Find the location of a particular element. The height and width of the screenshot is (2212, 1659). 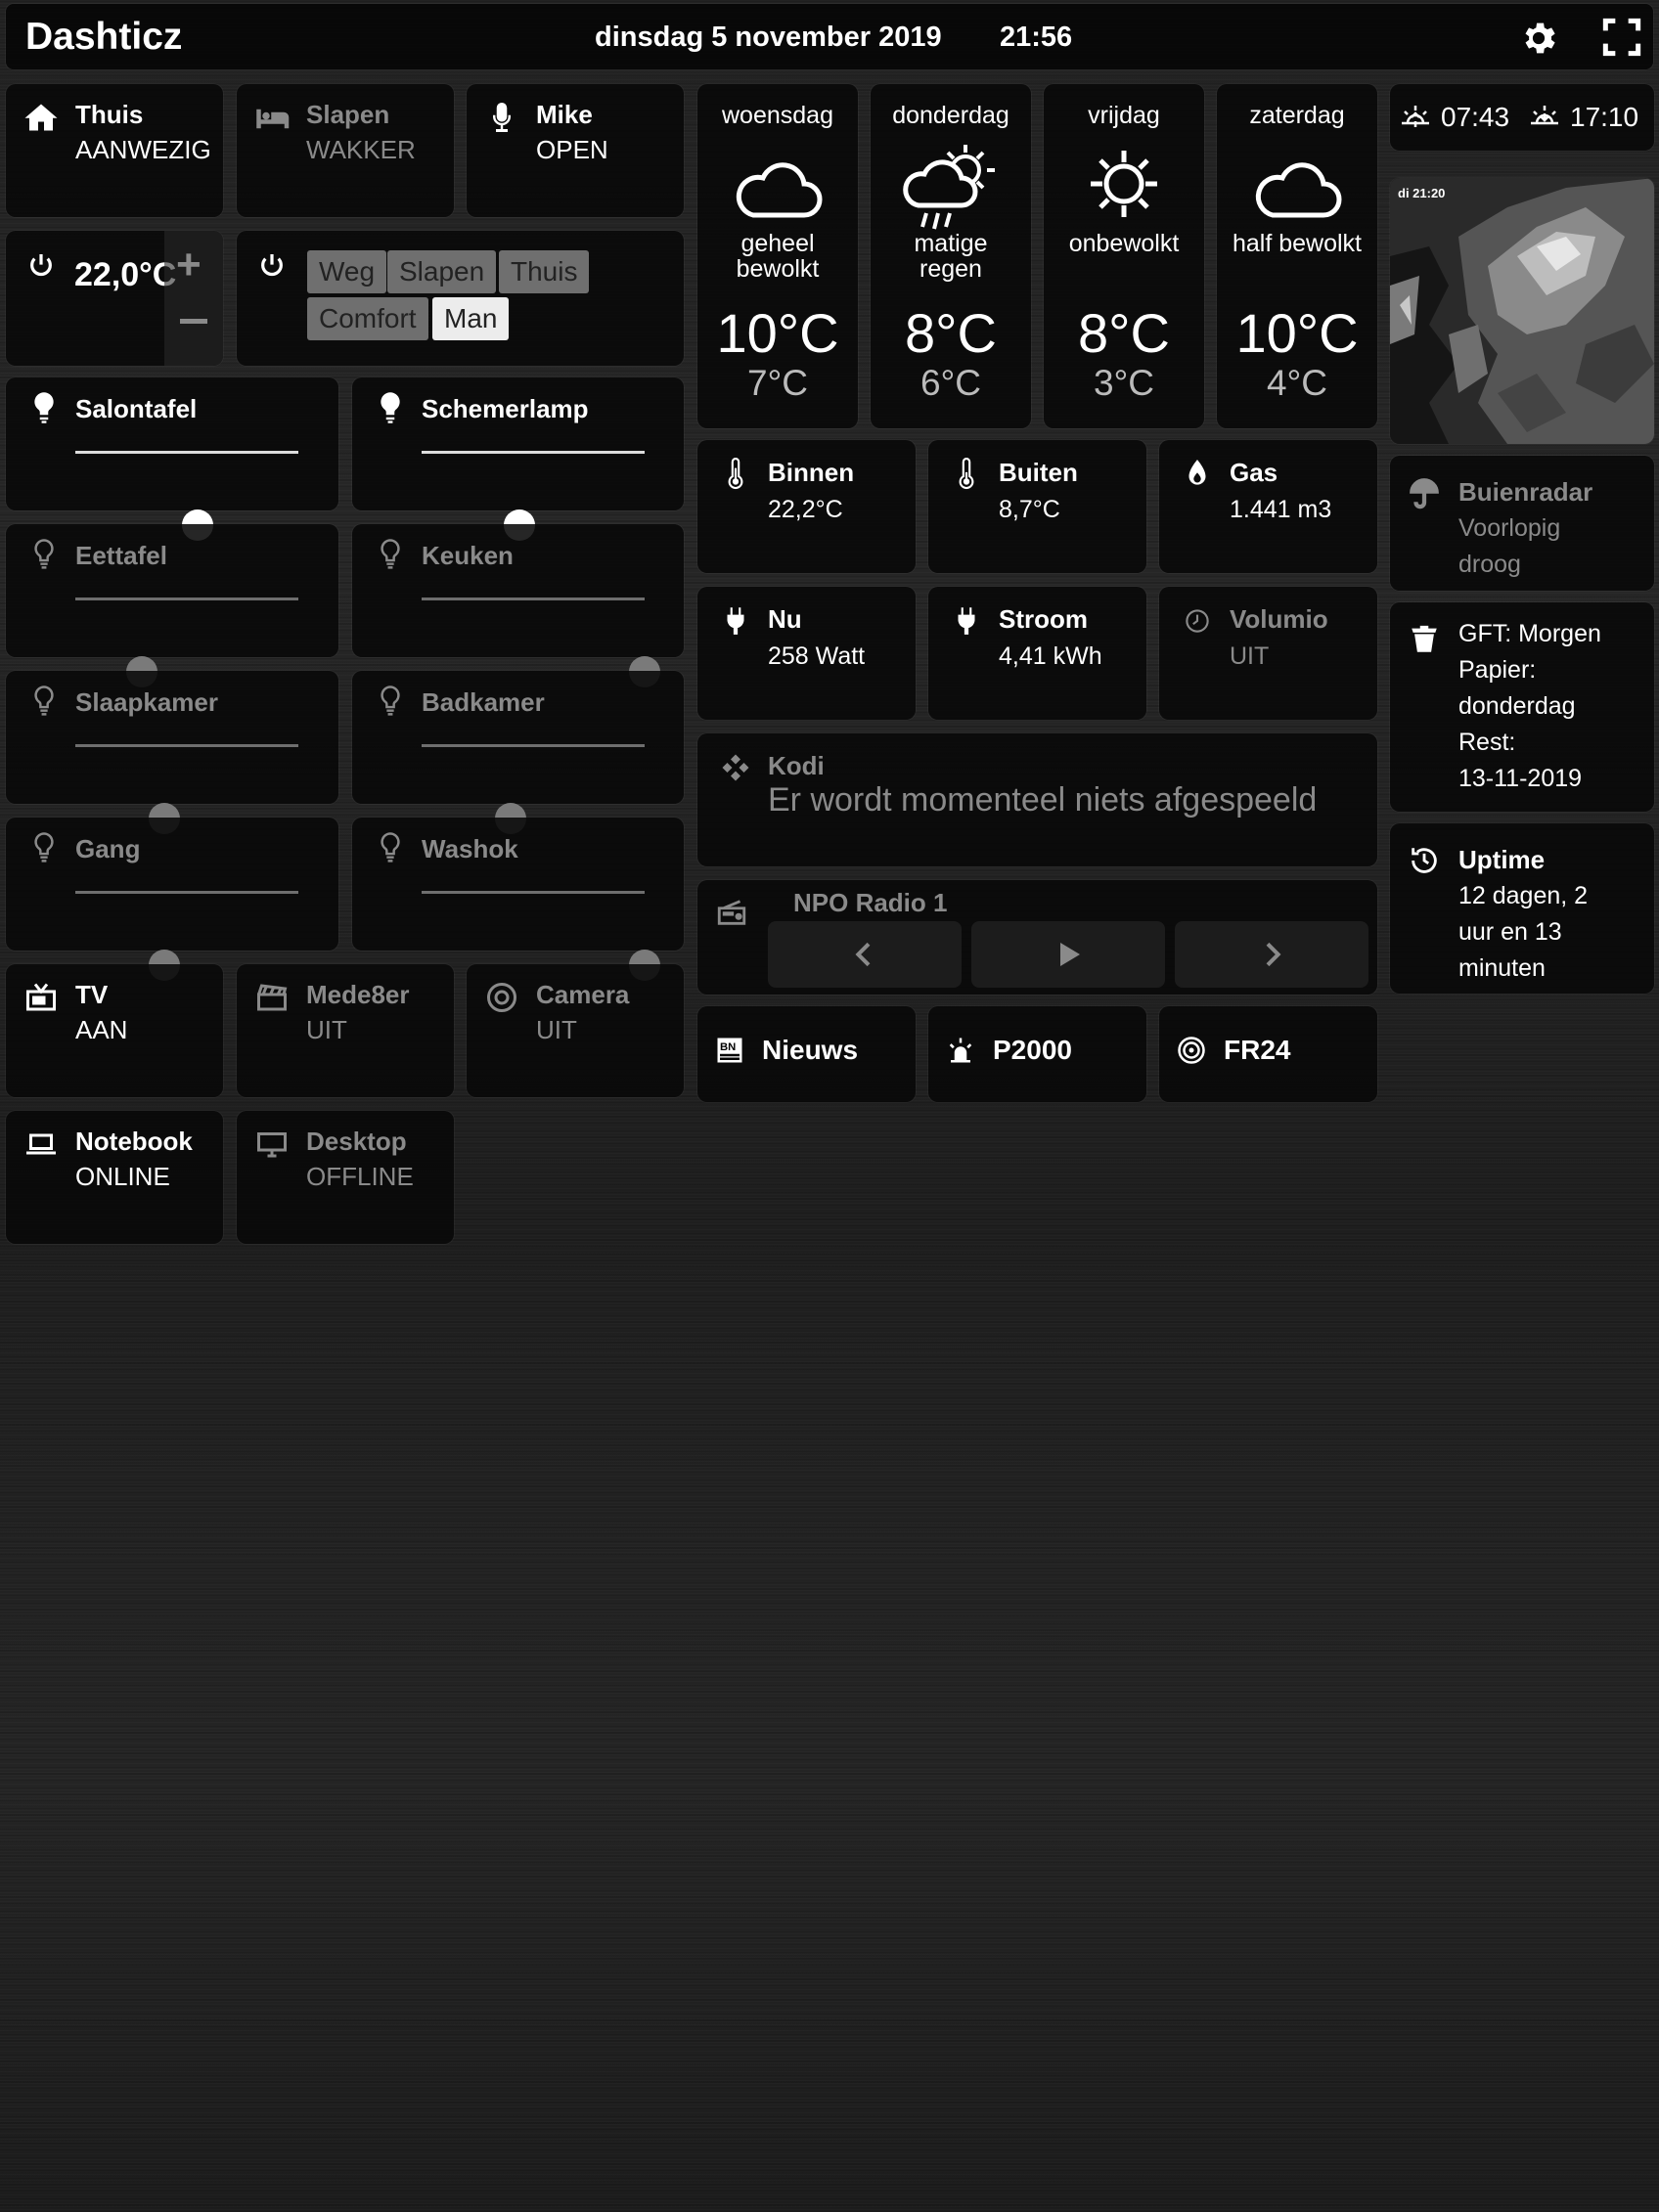

rain-radar-map: di 21:20 is located at coordinates (1522, 311).